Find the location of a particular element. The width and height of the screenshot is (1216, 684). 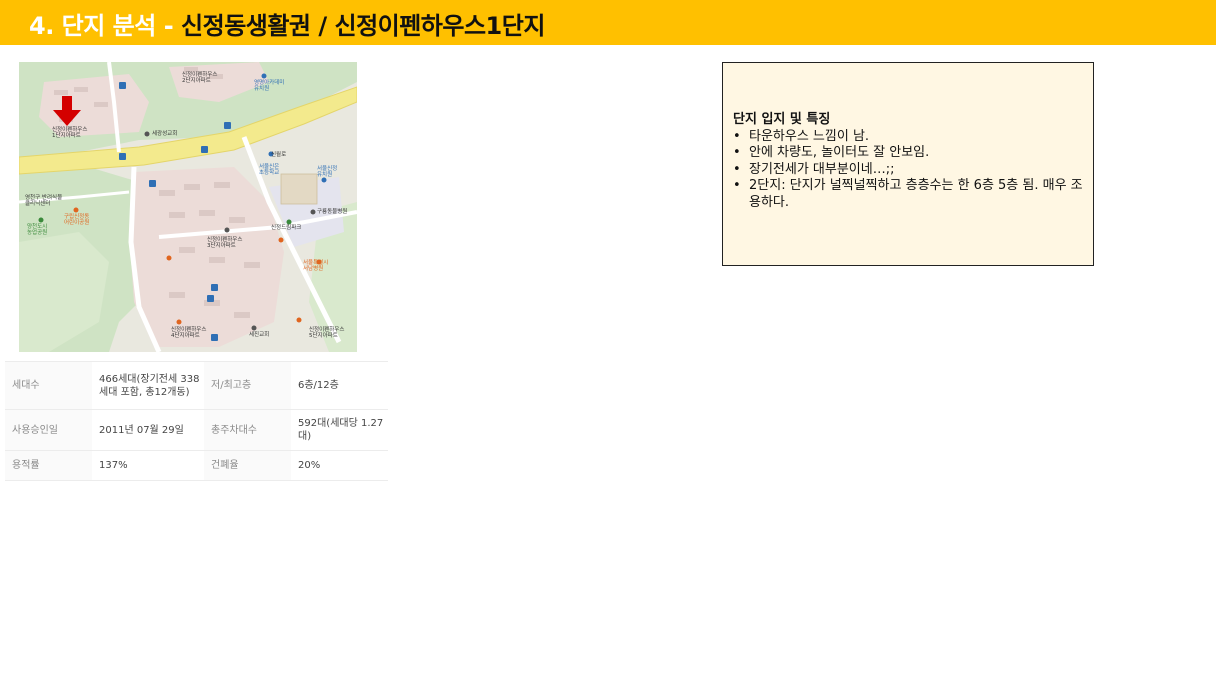

table-key: 총주차대수 is located at coordinates (247, 430).